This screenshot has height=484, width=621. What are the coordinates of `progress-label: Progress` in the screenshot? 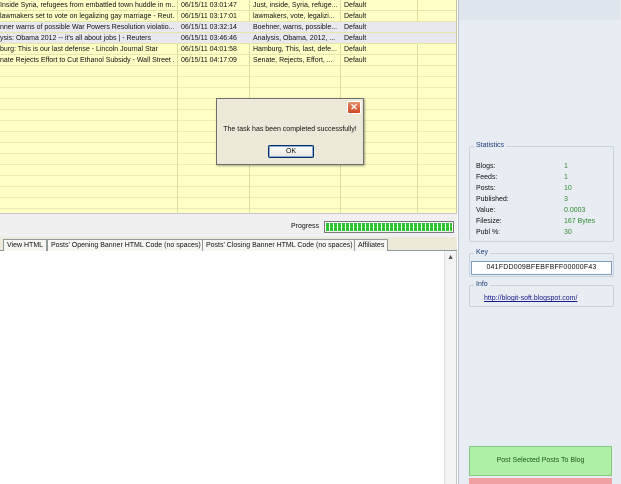 It's located at (305, 226).